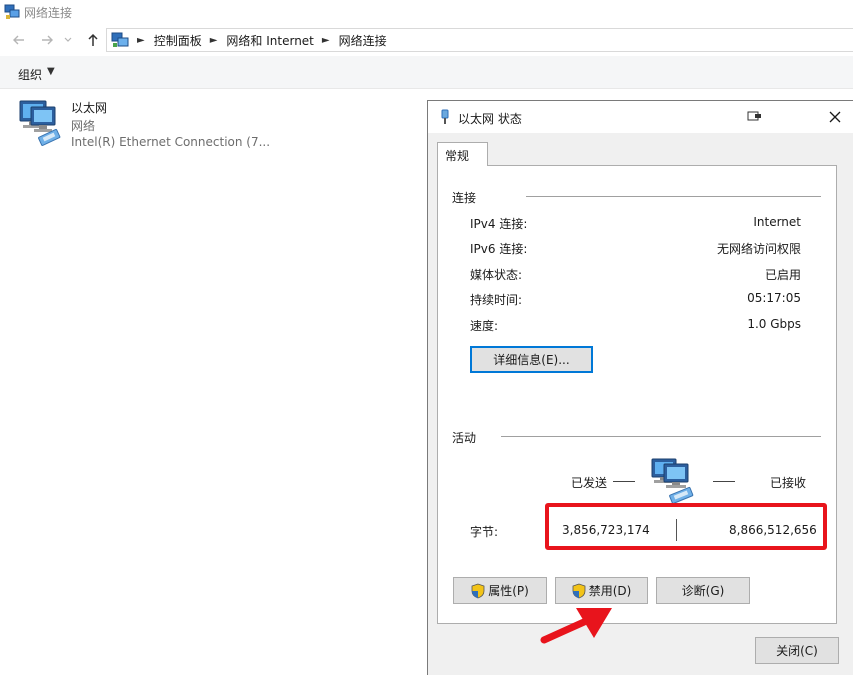  What do you see at coordinates (83, 126) in the screenshot?
I see `ethernet-item-network: 网络` at bounding box center [83, 126].